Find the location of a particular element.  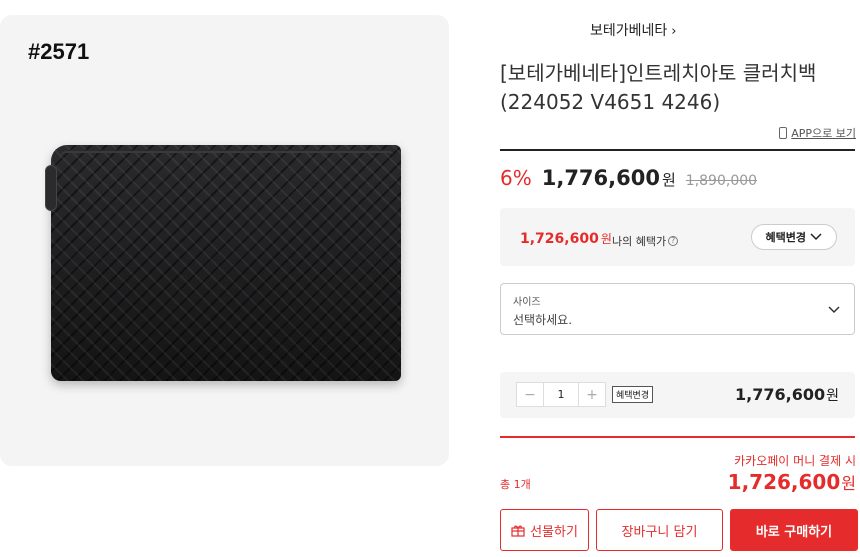

original-price: 1,890,000 is located at coordinates (721, 181).